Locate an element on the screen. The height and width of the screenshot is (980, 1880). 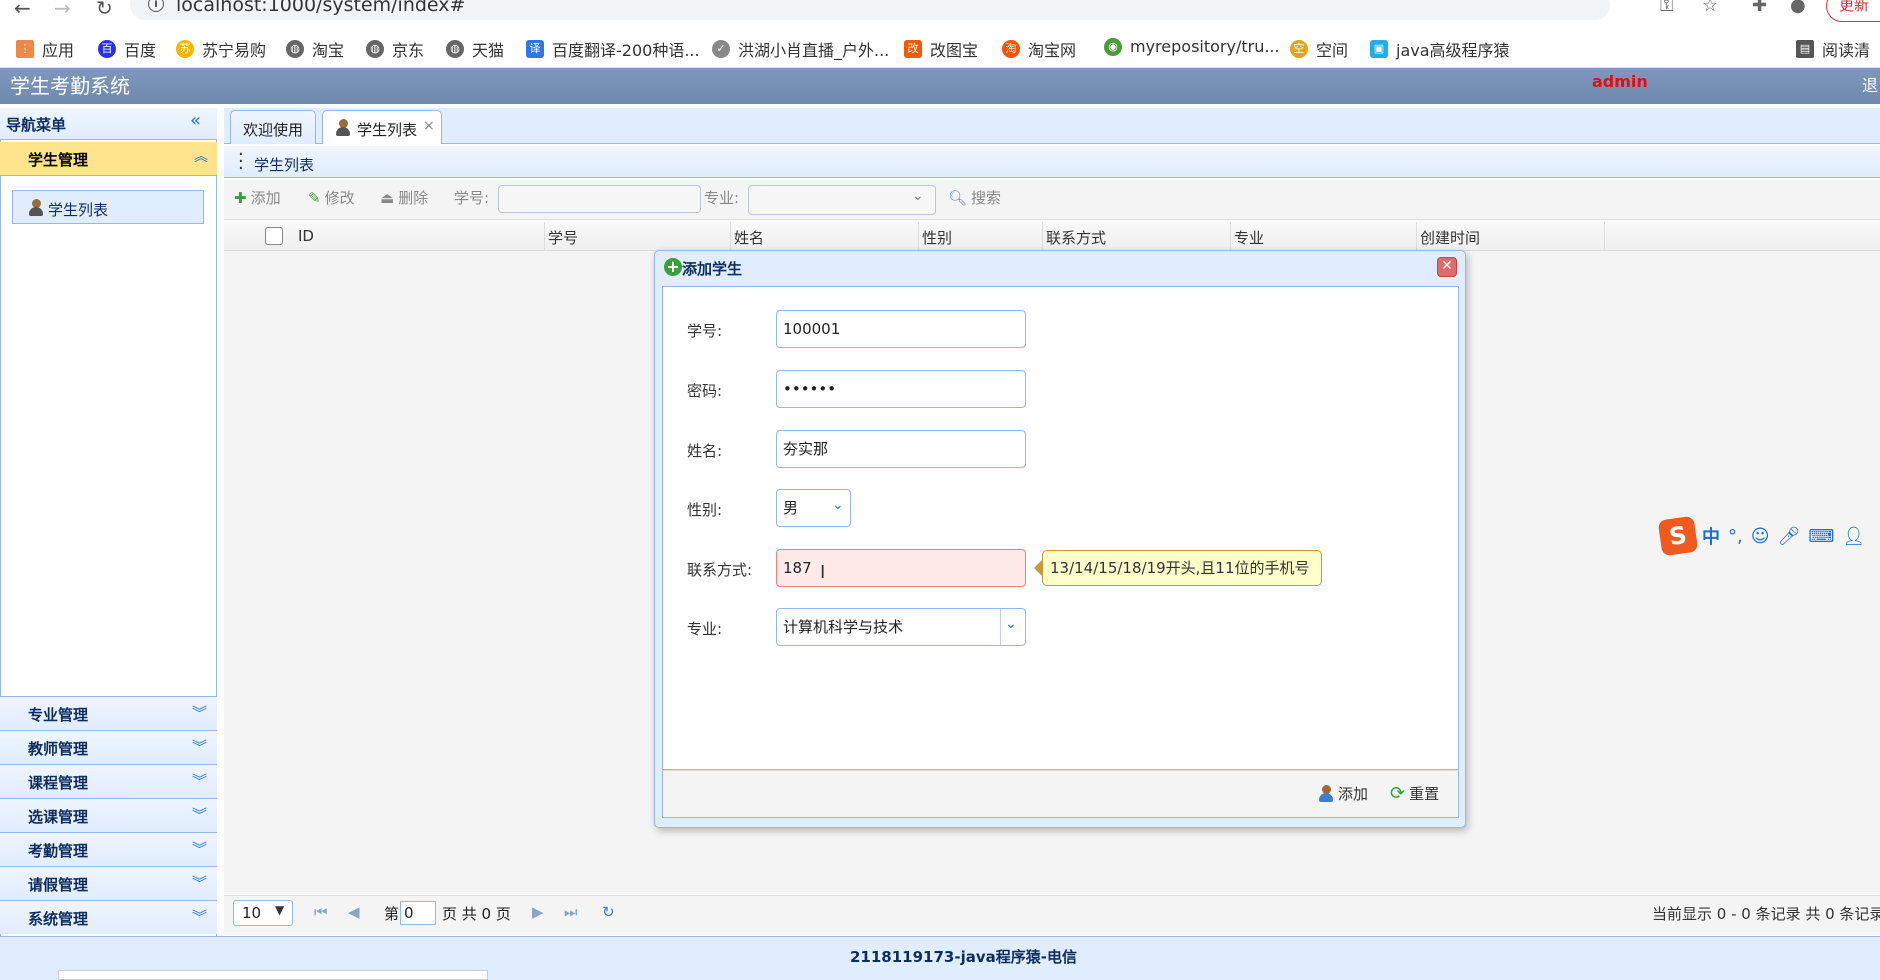
ime-mode: 中 is located at coordinates (1711, 536).